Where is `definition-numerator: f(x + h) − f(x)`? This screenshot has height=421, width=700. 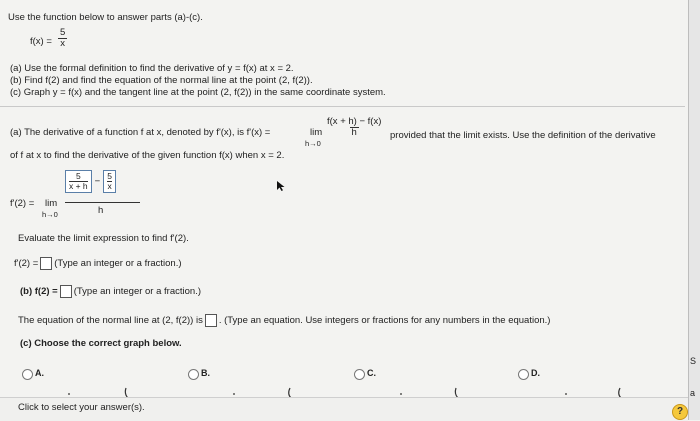
definition-numerator: f(x + h) − f(x) is located at coordinates (354, 121).